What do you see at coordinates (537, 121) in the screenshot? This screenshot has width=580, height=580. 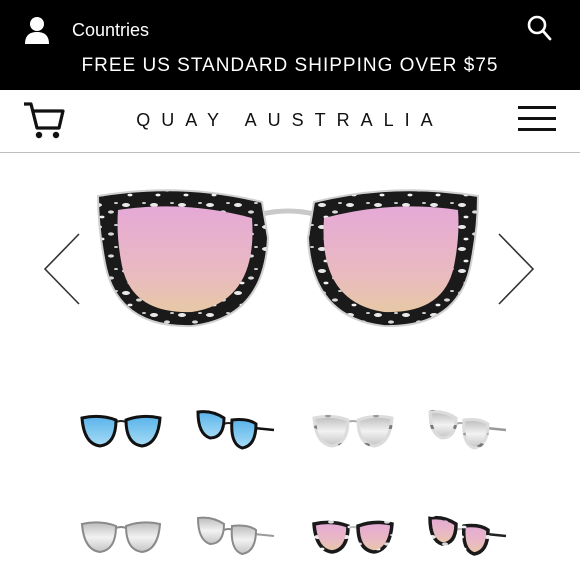 I see `hamburger-menu-icon` at bounding box center [537, 121].